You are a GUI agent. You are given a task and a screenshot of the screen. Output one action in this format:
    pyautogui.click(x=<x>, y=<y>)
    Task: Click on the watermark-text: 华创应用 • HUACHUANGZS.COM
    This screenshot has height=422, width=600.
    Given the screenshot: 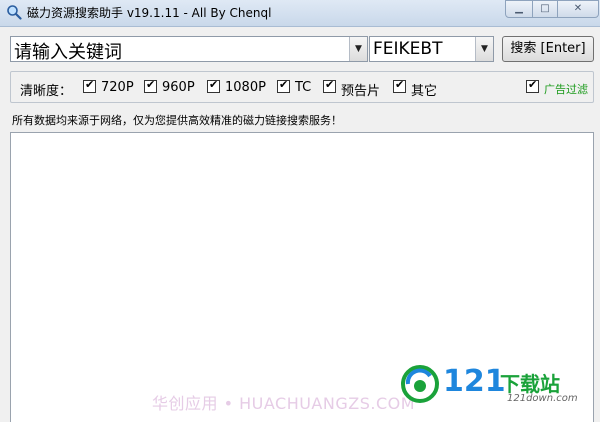 What is the action you would take?
    pyautogui.click(x=284, y=403)
    